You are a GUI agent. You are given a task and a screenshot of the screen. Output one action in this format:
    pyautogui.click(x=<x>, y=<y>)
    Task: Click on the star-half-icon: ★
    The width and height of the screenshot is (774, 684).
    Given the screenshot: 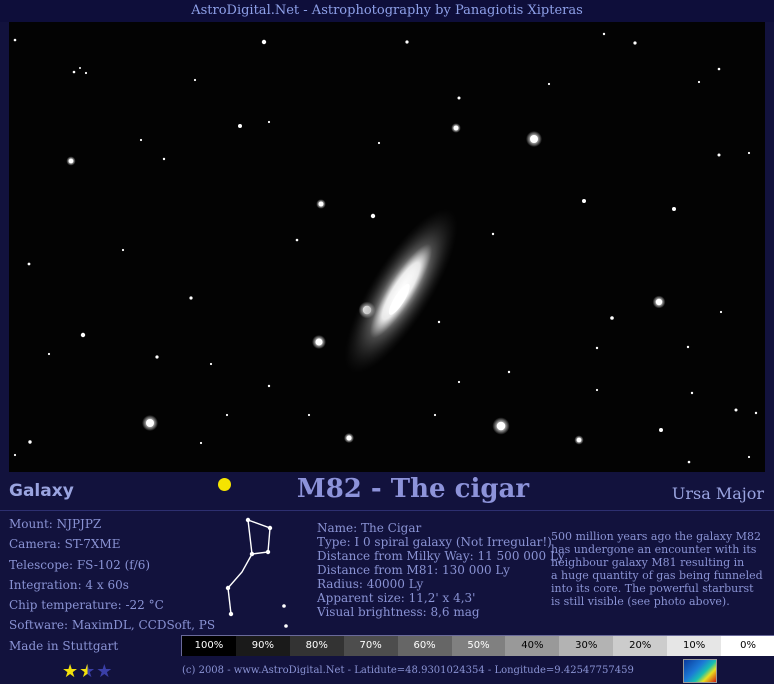 What is the action you would take?
    pyautogui.click(x=87, y=671)
    